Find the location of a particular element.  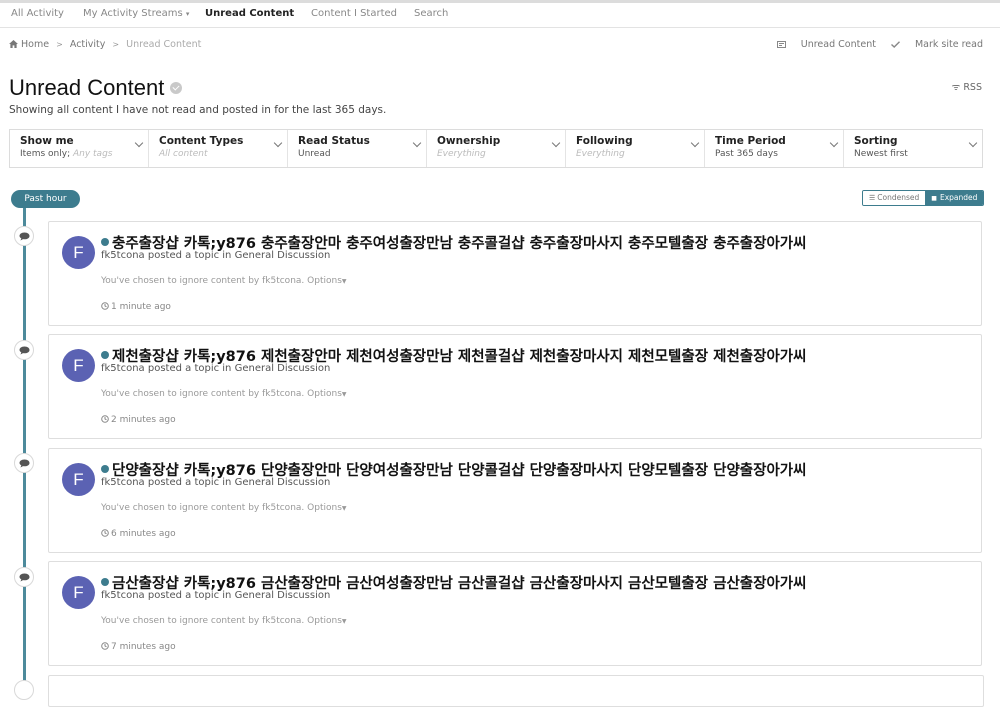

unread-content-link: Unread Content is located at coordinates (826, 44).